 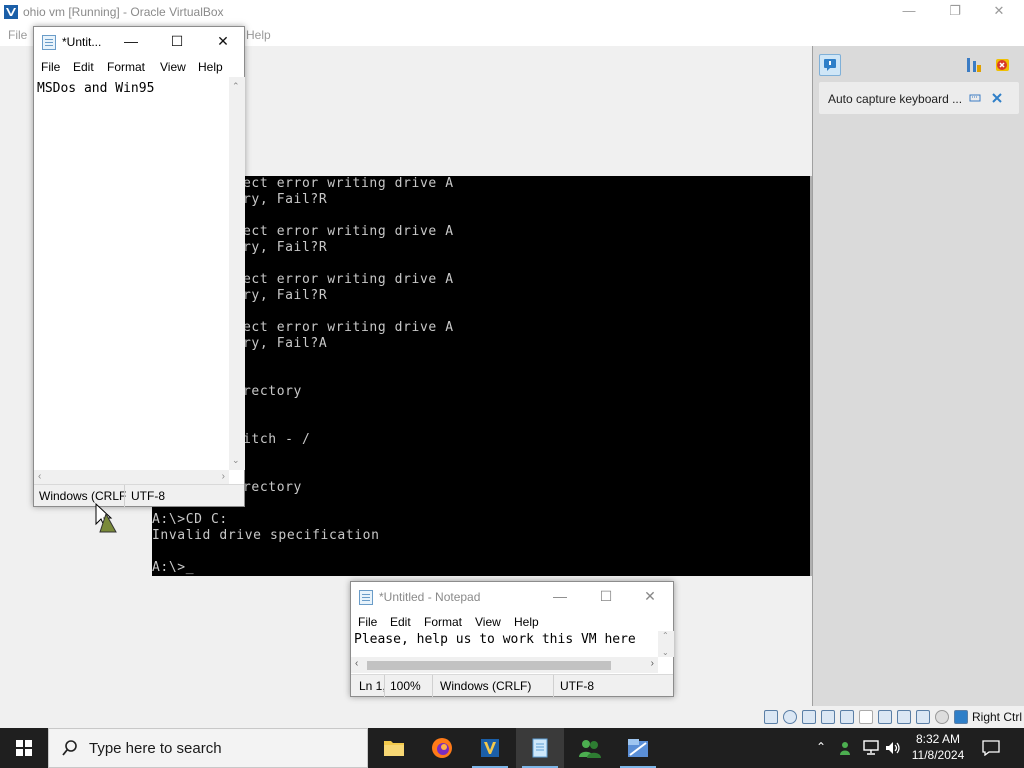 I want to click on folder-icon, so click(x=394, y=748).